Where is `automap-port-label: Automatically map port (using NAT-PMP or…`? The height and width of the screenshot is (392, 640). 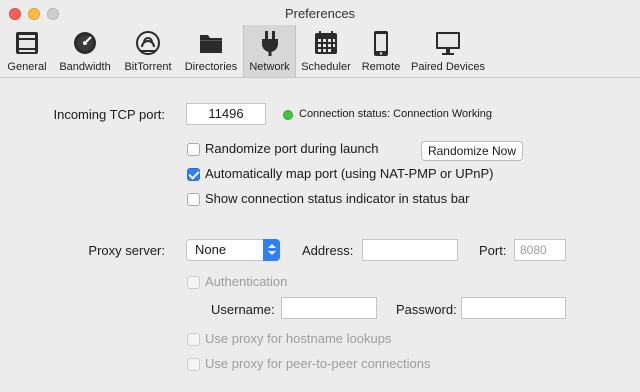
automap-port-label: Automatically map port (using NAT-PMP or… is located at coordinates (349, 173).